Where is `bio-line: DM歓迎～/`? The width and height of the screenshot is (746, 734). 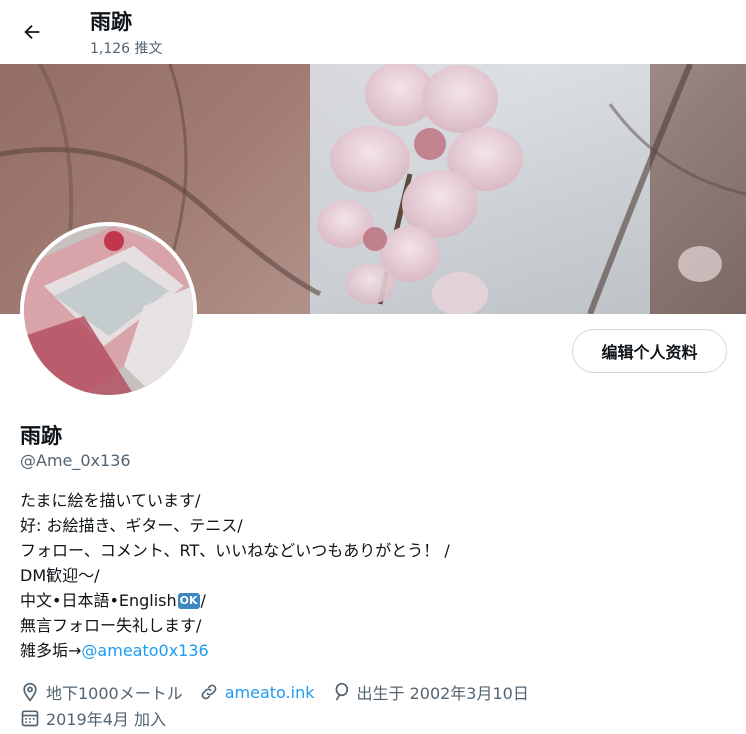
bio-line: DM歓迎～/ is located at coordinates (60, 575).